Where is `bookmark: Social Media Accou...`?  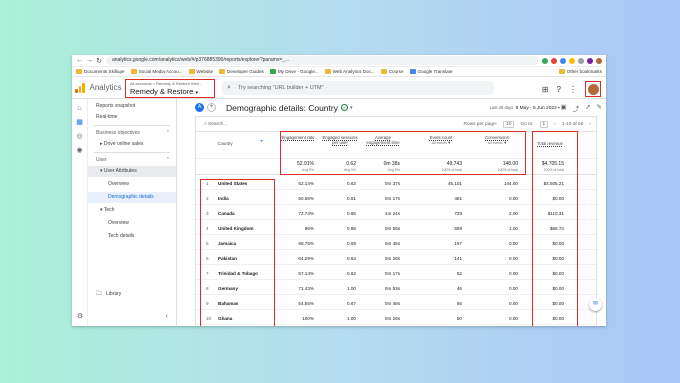 bookmark: Social Media Accou... is located at coordinates (156, 71).